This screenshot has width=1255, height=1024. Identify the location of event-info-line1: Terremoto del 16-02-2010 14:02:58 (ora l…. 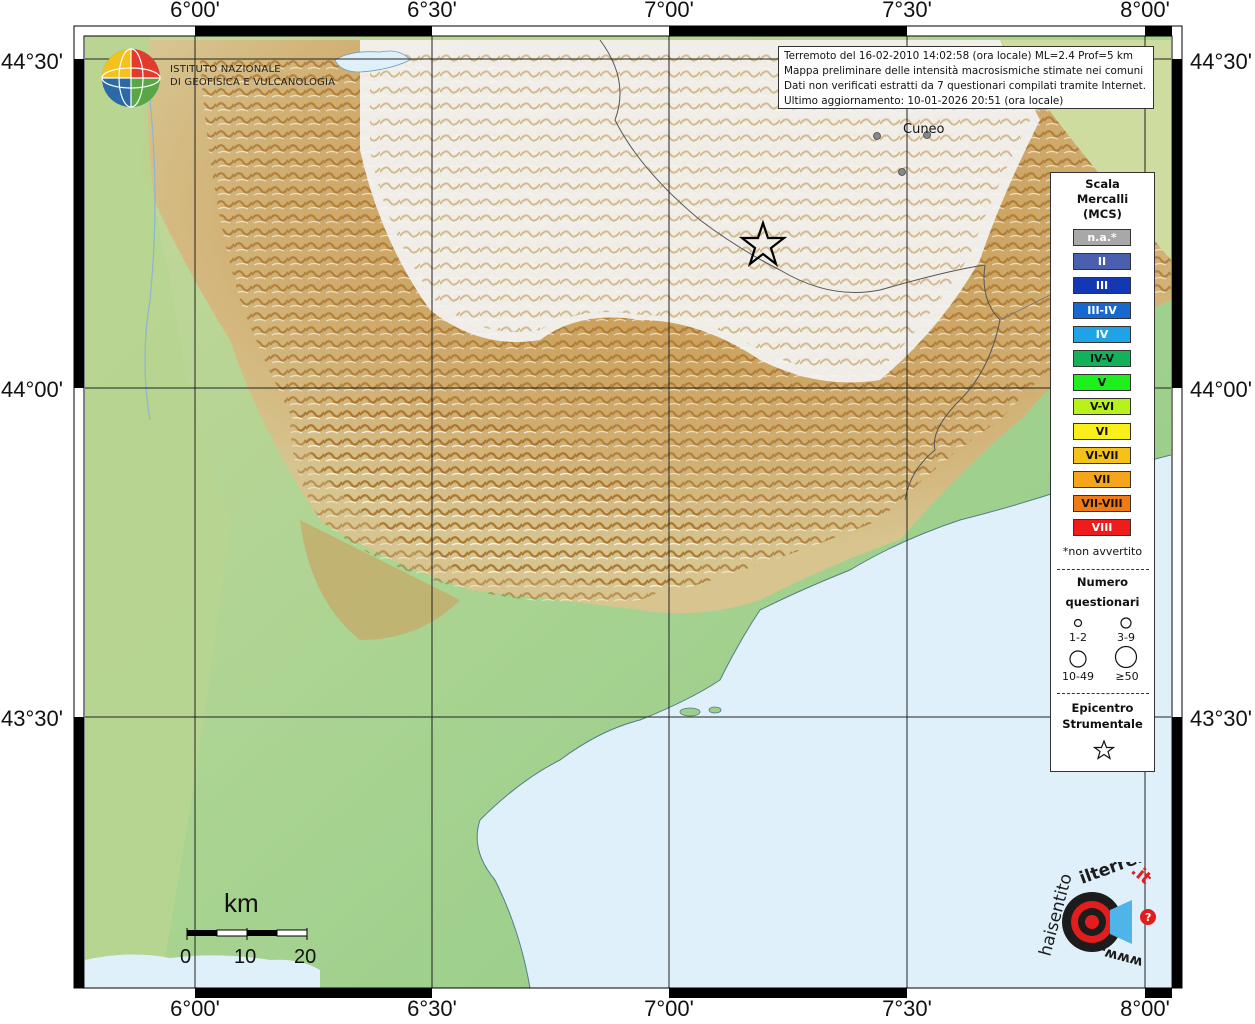
(959, 56).